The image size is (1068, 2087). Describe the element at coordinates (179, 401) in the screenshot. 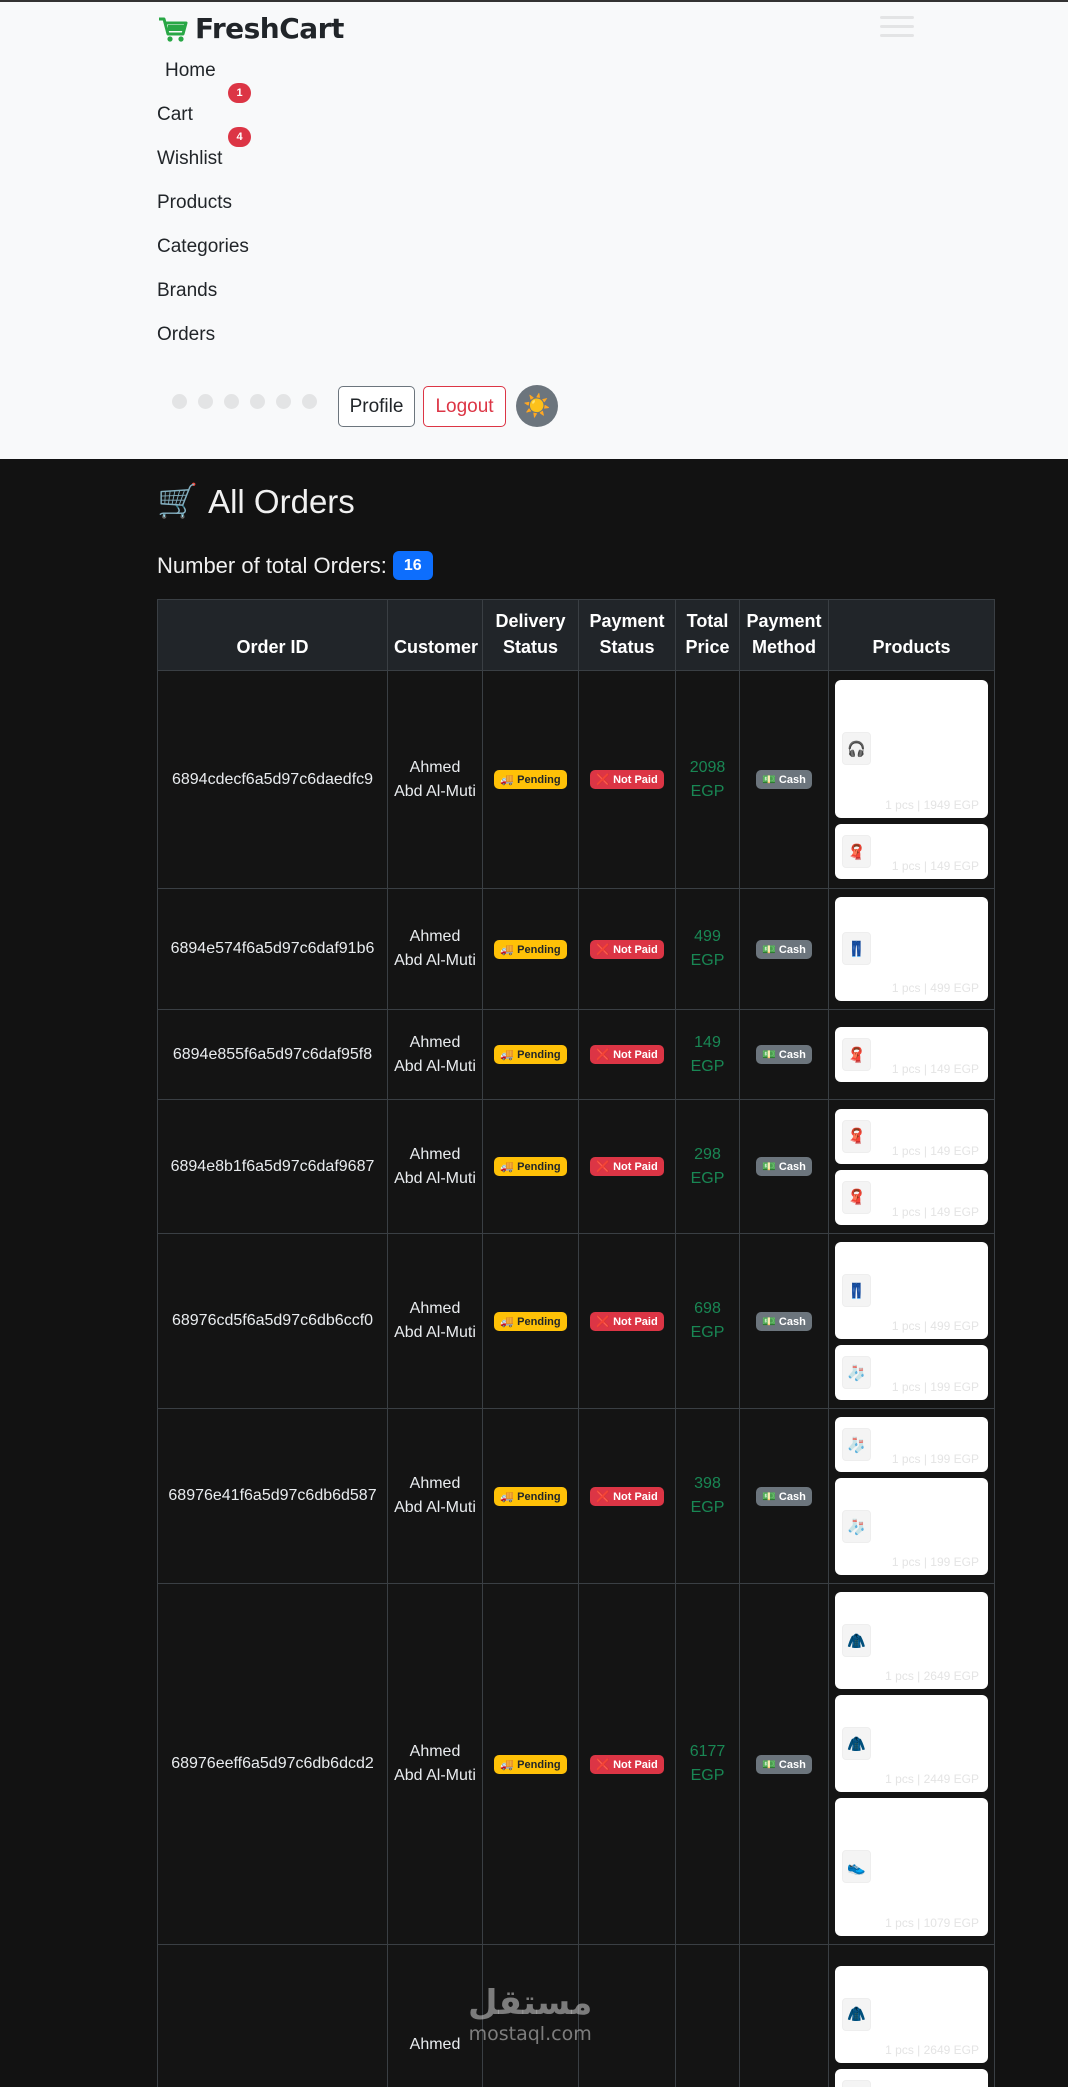

I see `instagram-icon` at that location.